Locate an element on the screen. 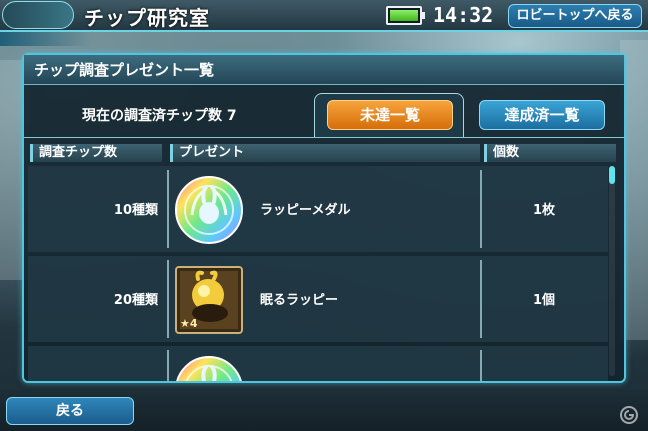  lobby-top-button: ロビートップへ戻る is located at coordinates (575, 16).